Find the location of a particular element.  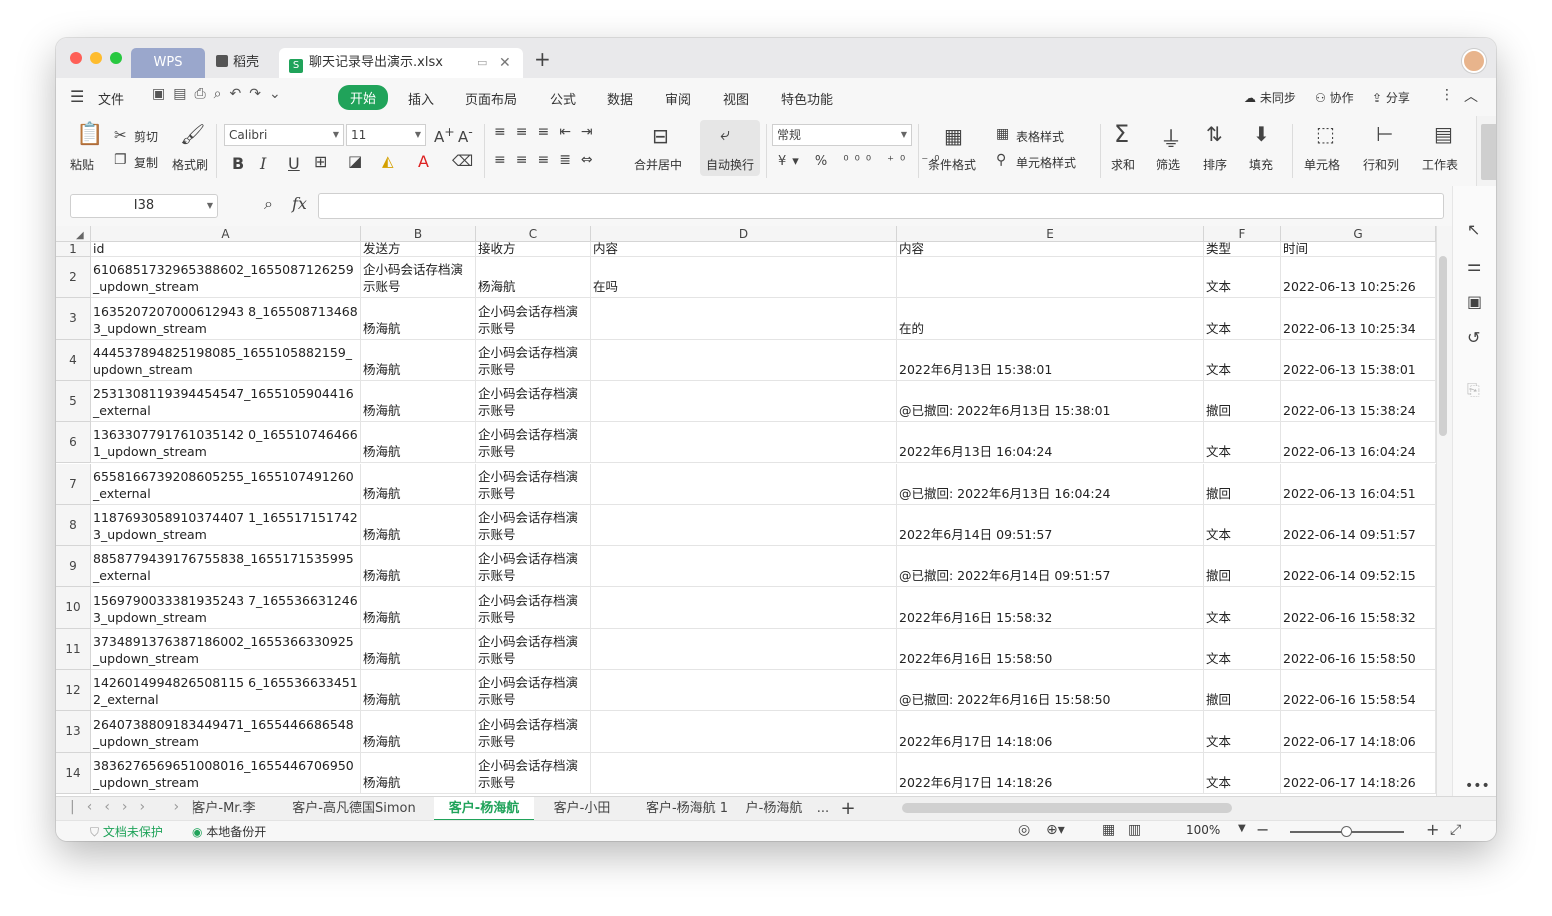

clear-format-icon: ⌫ is located at coordinates (462, 161).